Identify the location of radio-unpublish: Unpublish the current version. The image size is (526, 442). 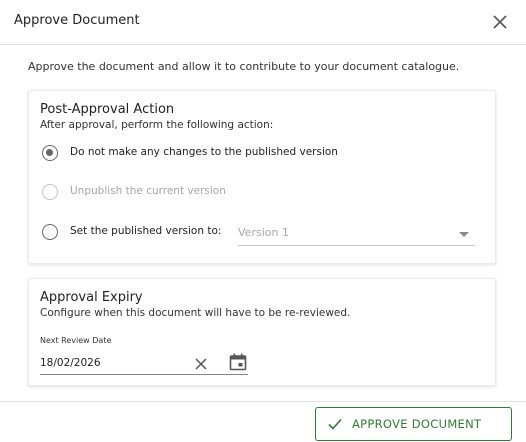
(142, 192).